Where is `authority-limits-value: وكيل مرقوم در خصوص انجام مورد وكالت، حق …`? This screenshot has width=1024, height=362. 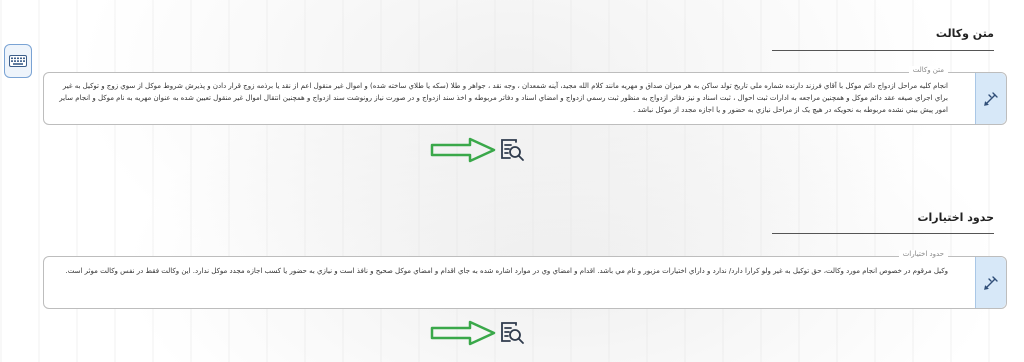 authority-limits-value: وكيل مرقوم در خصوص انجام مورد وكالت، حق … is located at coordinates (506, 271).